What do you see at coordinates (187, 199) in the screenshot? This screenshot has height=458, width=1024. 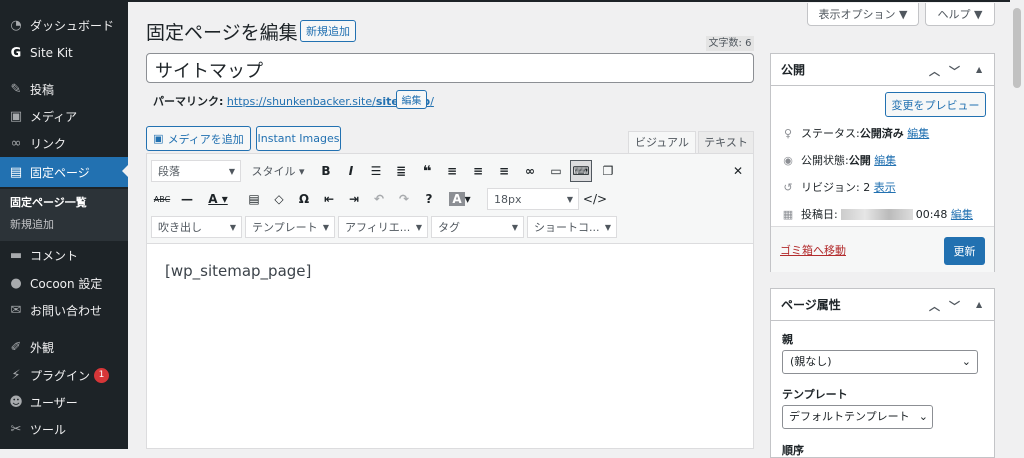 I see `horizontal-line-icon: —` at bounding box center [187, 199].